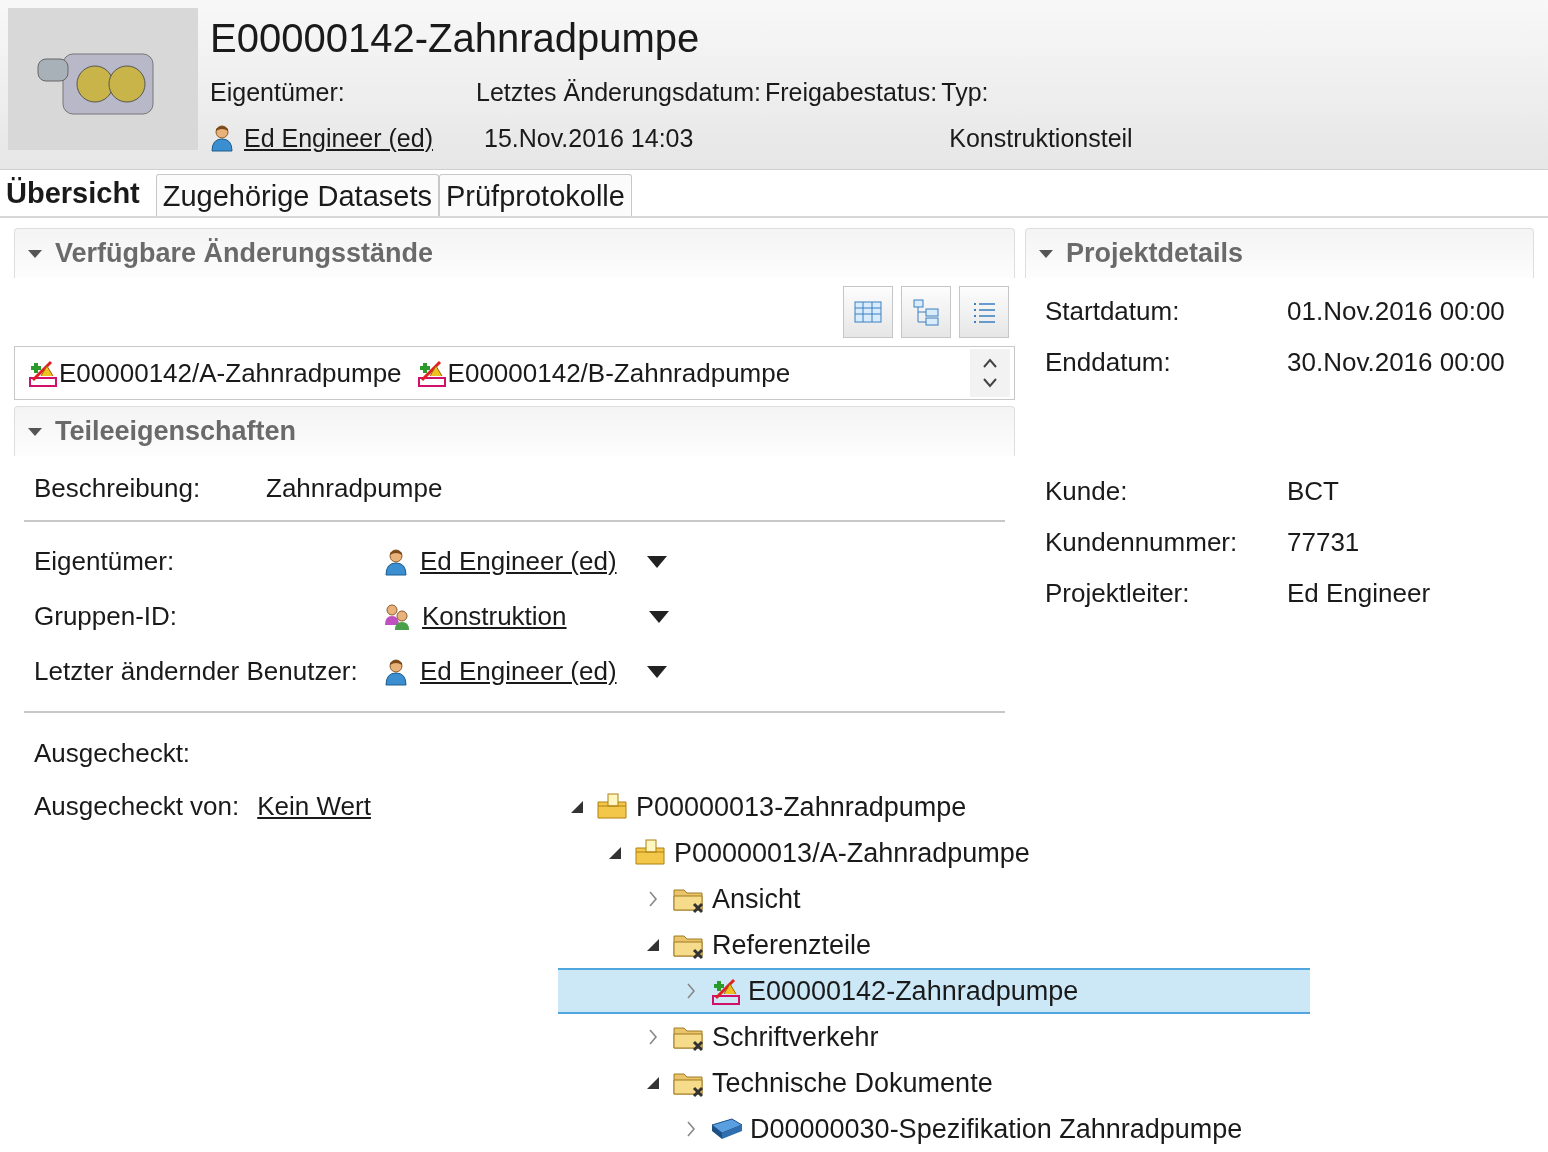  What do you see at coordinates (1113, 311) in the screenshot?
I see `field-label: Startdatum:` at bounding box center [1113, 311].